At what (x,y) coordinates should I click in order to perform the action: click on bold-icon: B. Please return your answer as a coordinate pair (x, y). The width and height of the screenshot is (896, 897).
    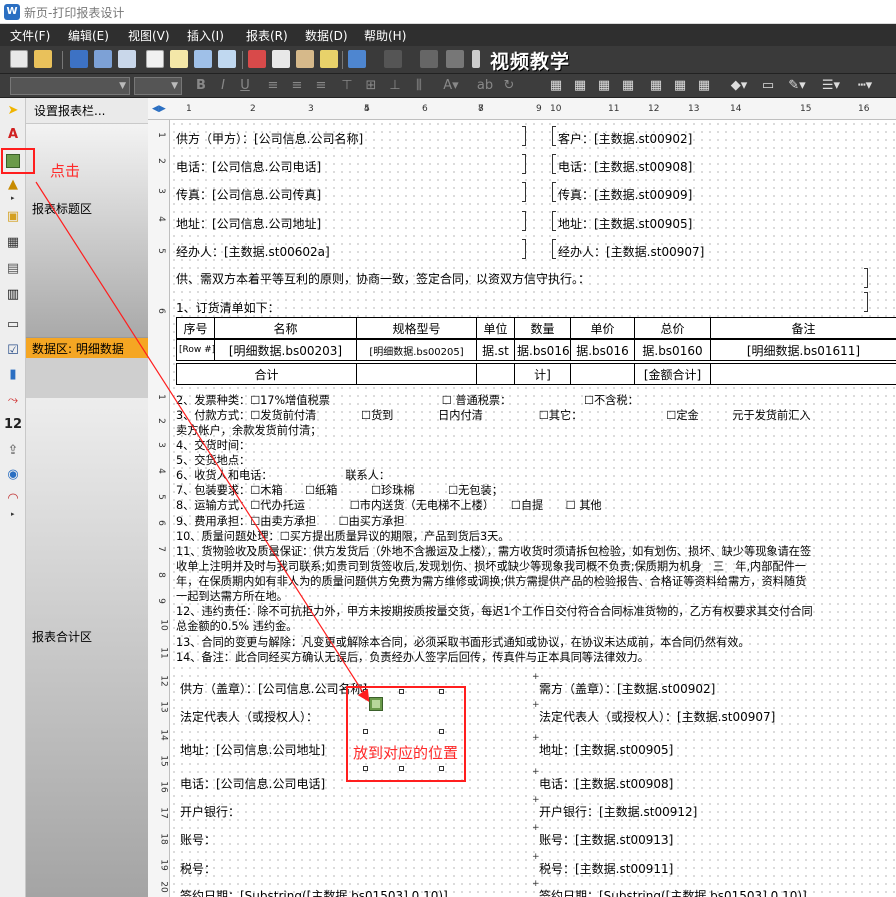
    Looking at the image, I should click on (201, 86).